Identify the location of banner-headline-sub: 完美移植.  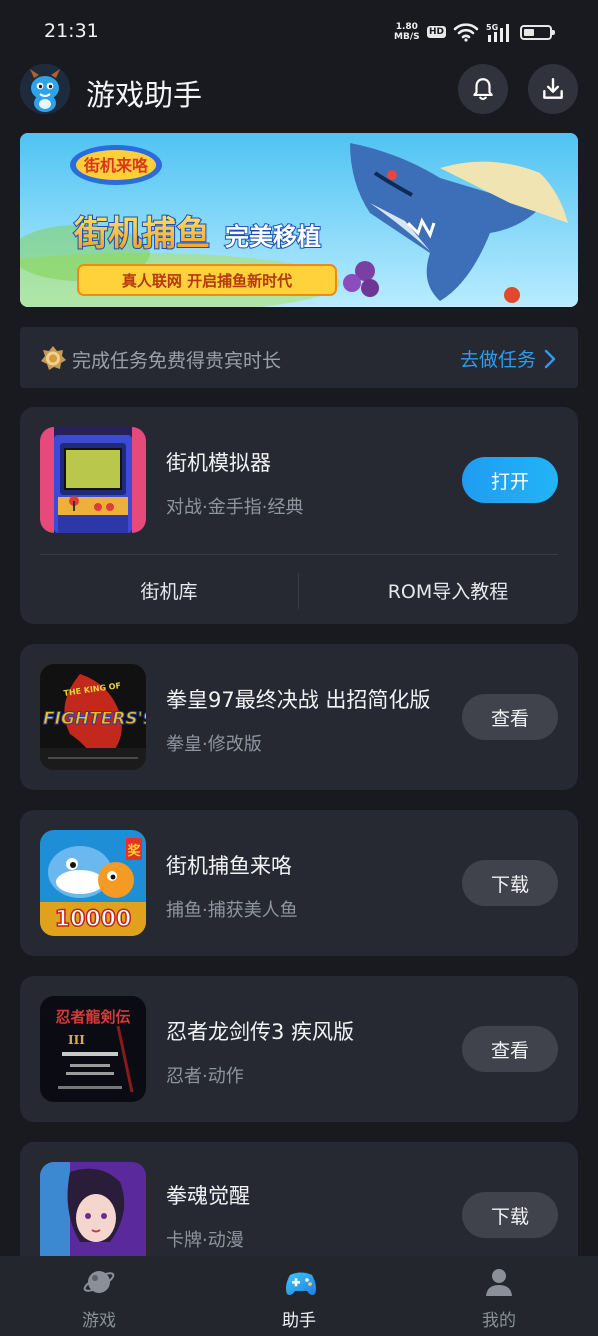
(273, 237).